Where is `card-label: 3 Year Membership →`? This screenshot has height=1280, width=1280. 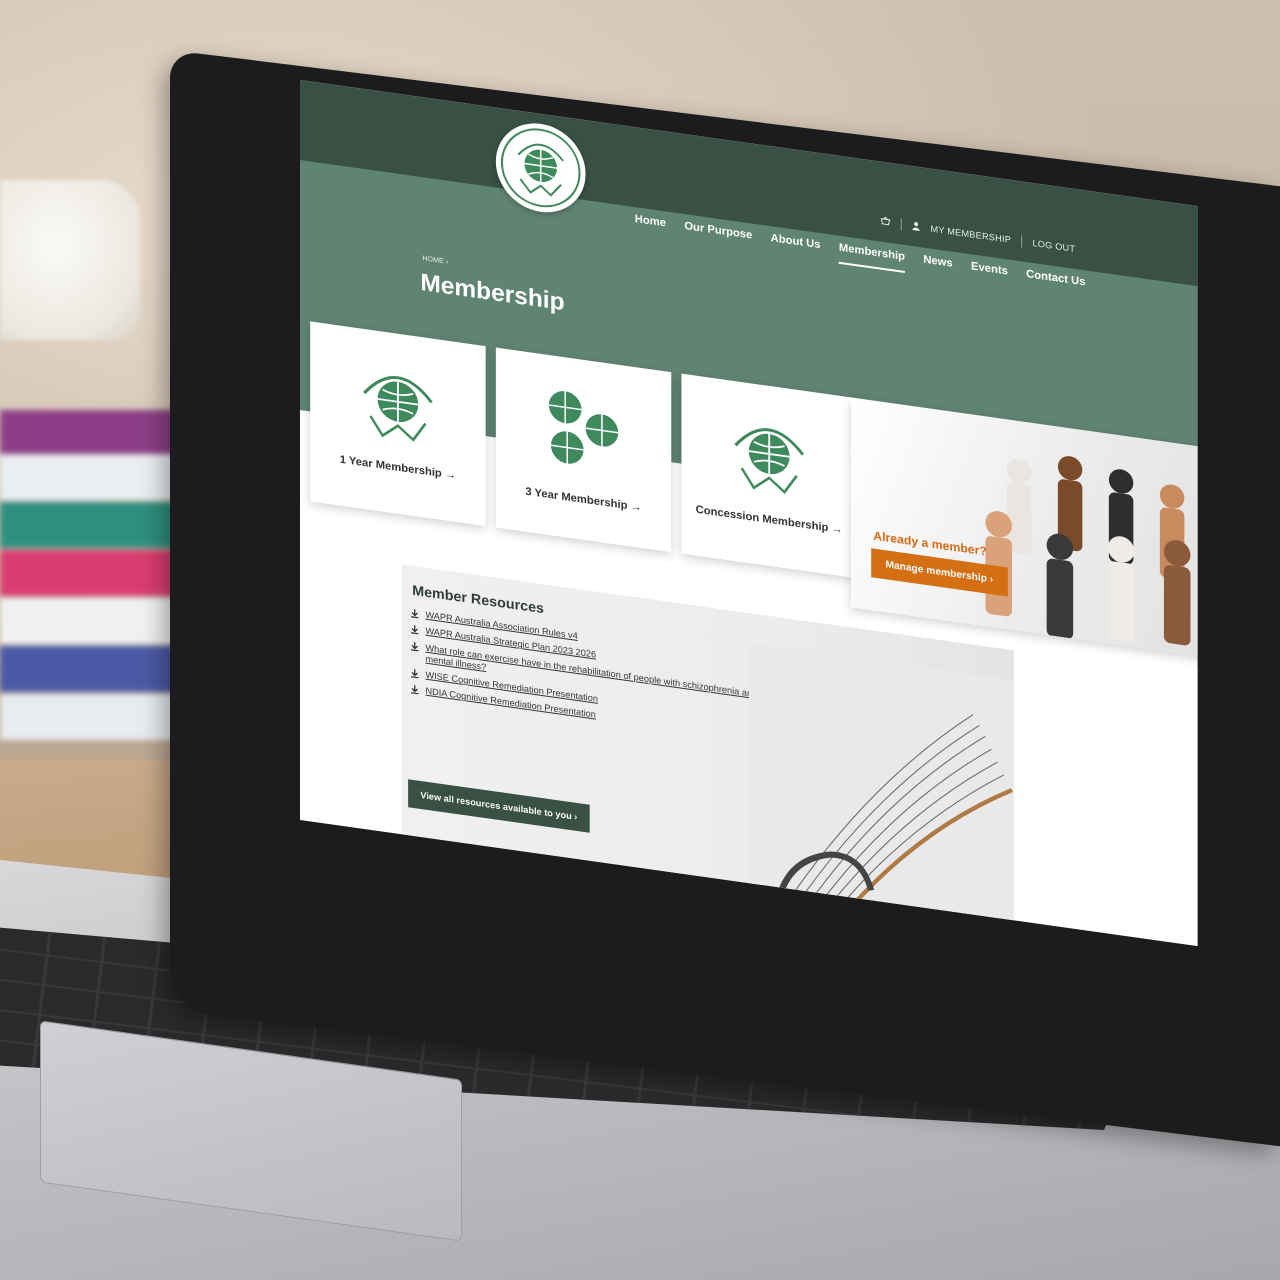 card-label: 3 Year Membership → is located at coordinates (583, 500).